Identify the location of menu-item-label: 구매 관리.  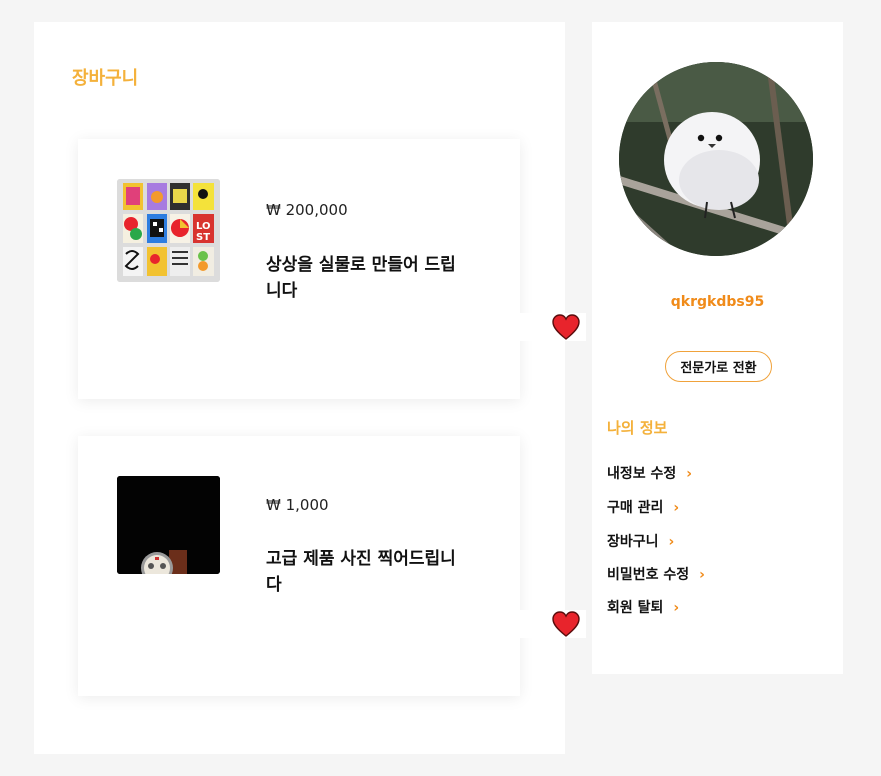
(635, 508).